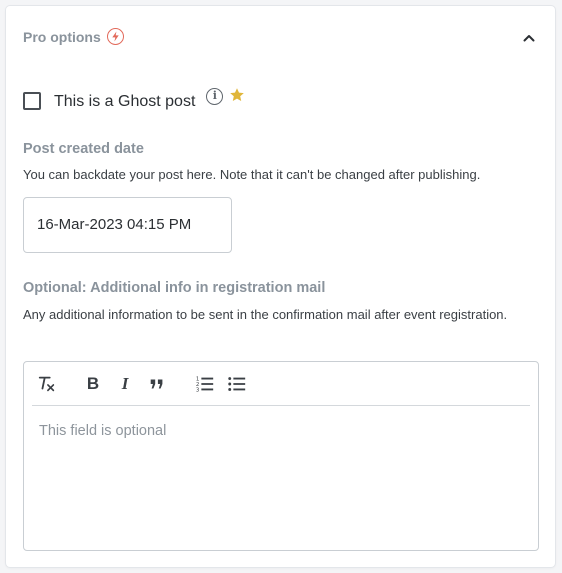  I want to click on svg-text: 3, so click(198, 390).